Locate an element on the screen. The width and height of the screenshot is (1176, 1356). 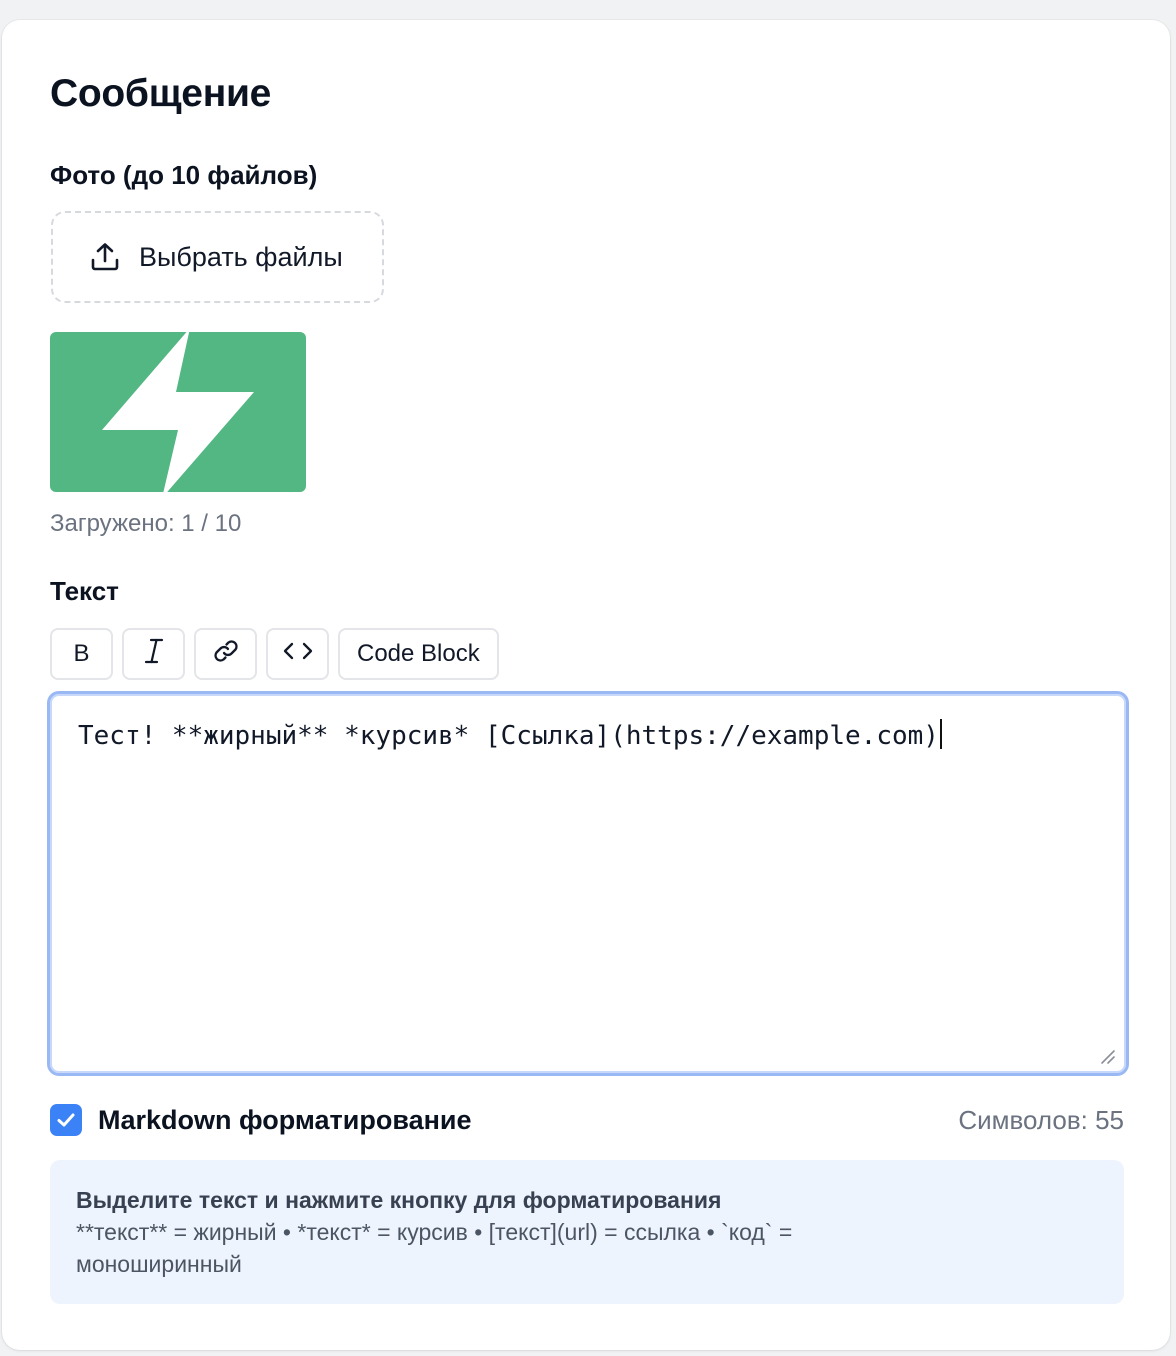
inline-code-button is located at coordinates (297, 654).